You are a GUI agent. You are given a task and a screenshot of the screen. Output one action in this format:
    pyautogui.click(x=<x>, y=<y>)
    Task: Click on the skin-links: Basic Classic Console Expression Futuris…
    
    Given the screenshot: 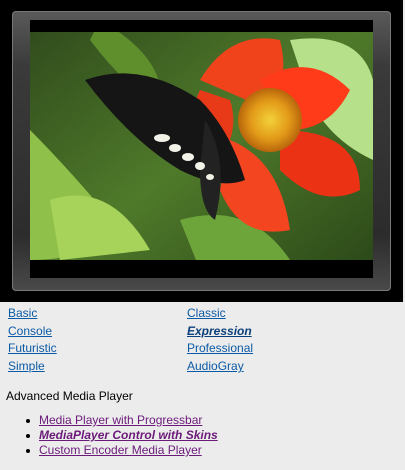 What is the action you would take?
    pyautogui.click(x=198, y=340)
    